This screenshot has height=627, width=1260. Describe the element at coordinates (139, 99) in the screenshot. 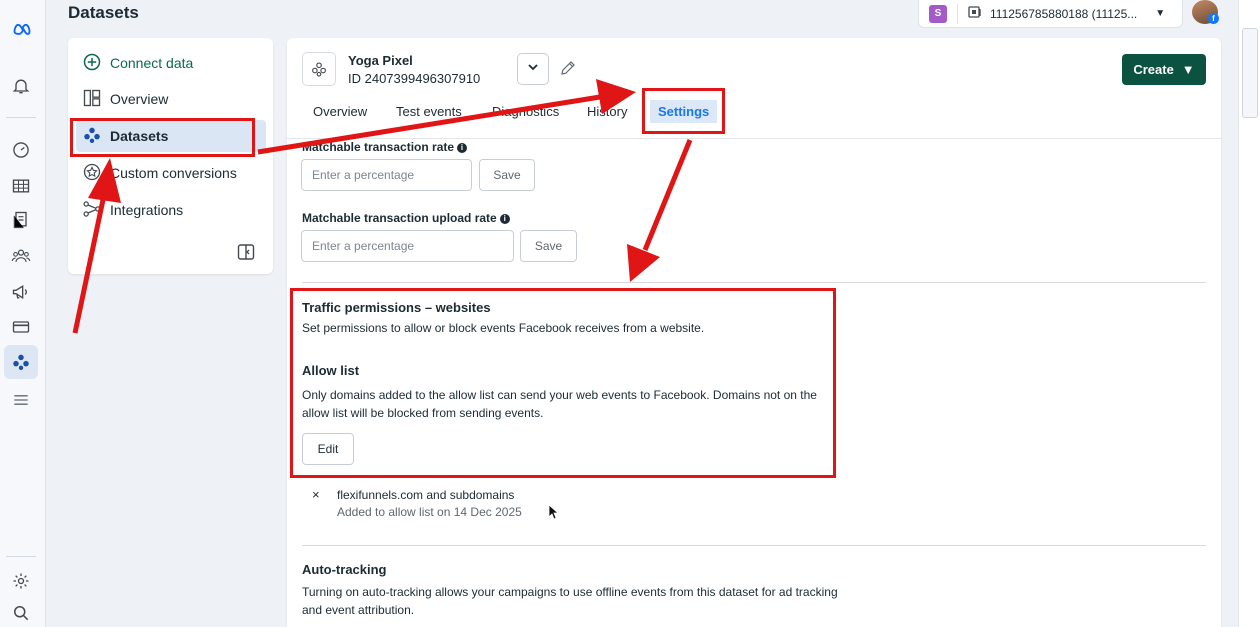

I see `nav-label: Overview` at that location.